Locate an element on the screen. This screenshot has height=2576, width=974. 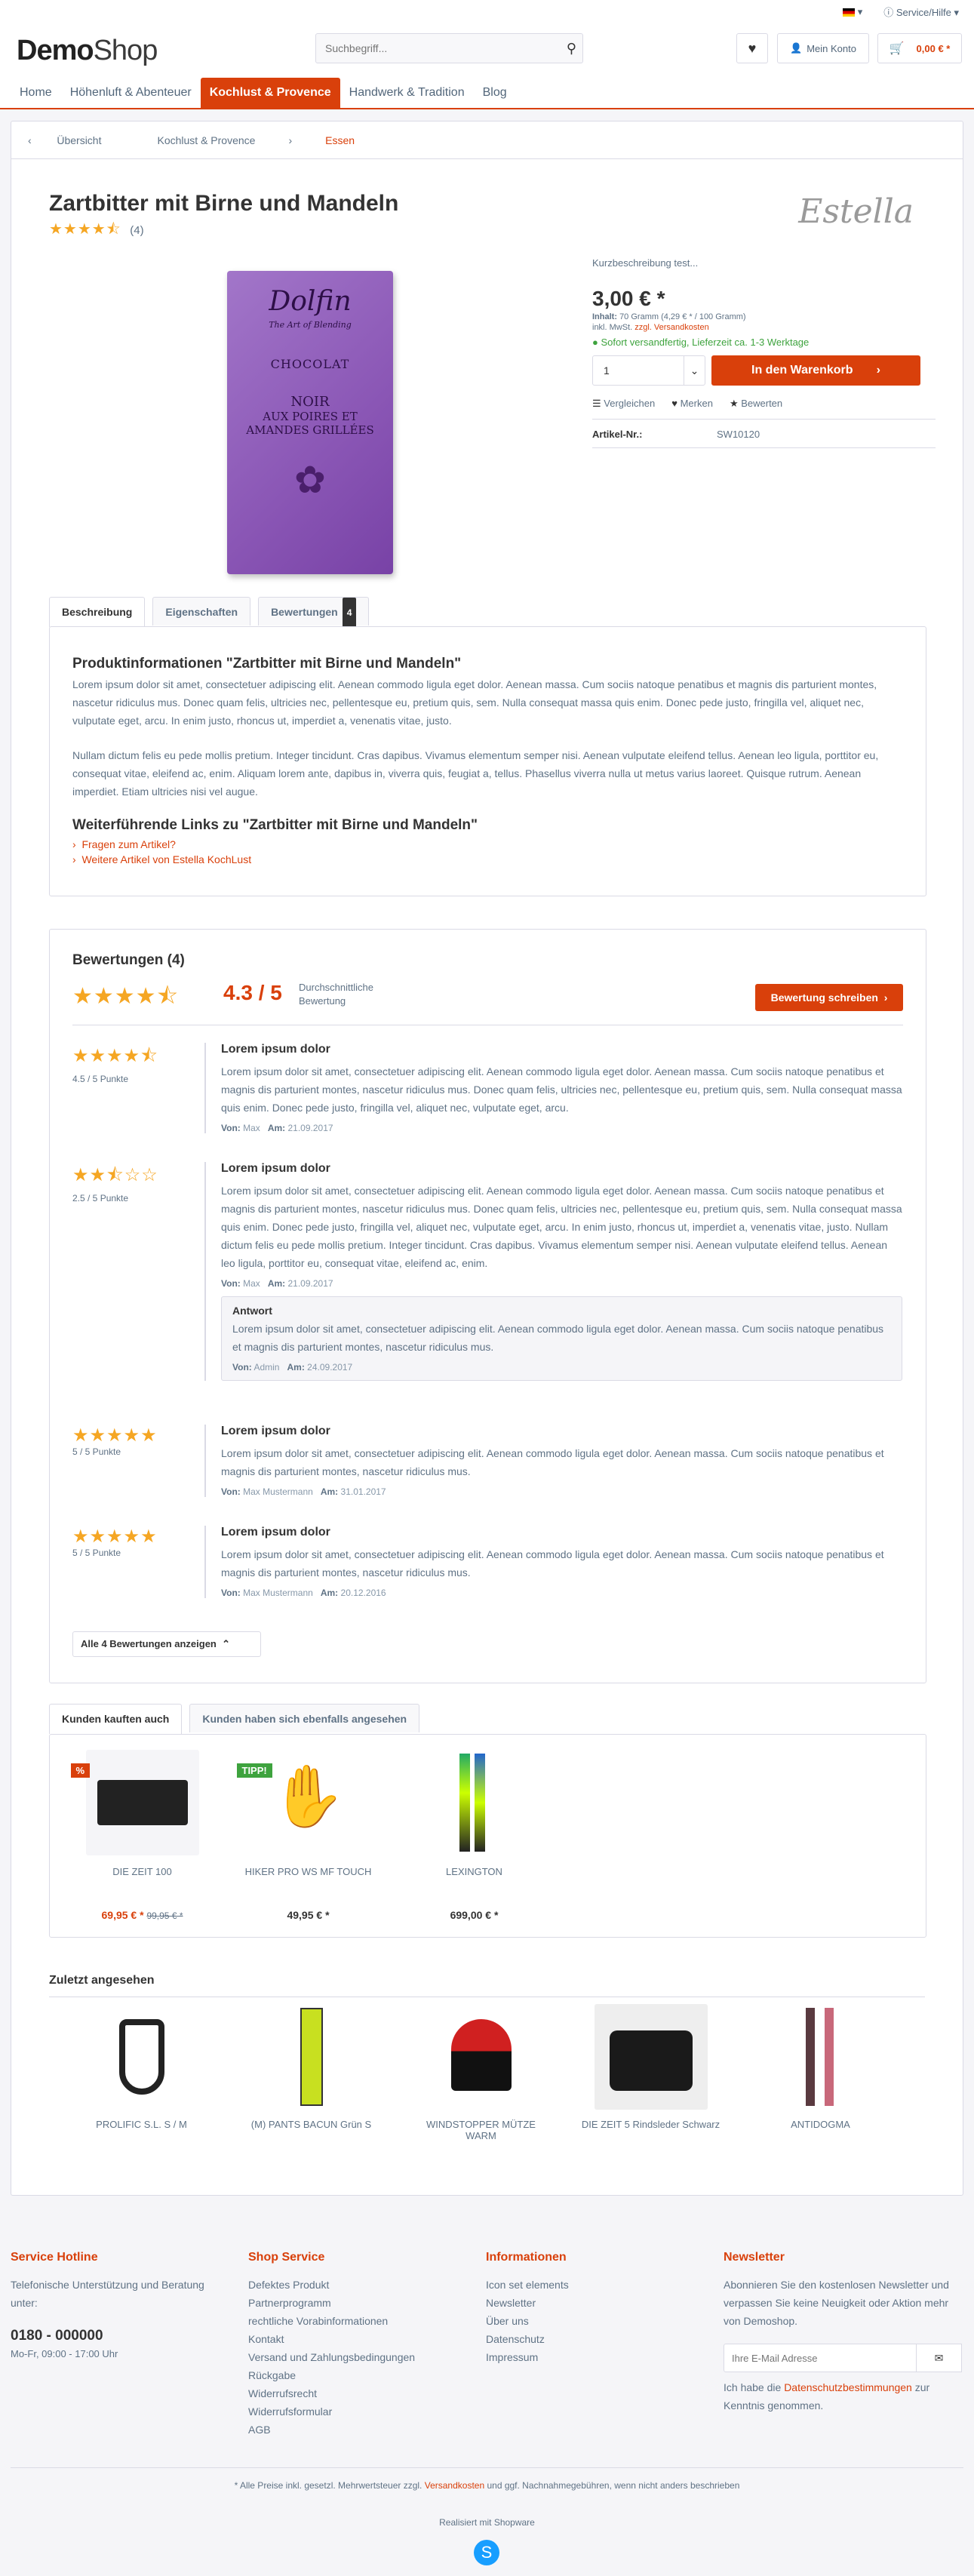
compare-button: ☰ Vergleichen is located at coordinates (623, 404).